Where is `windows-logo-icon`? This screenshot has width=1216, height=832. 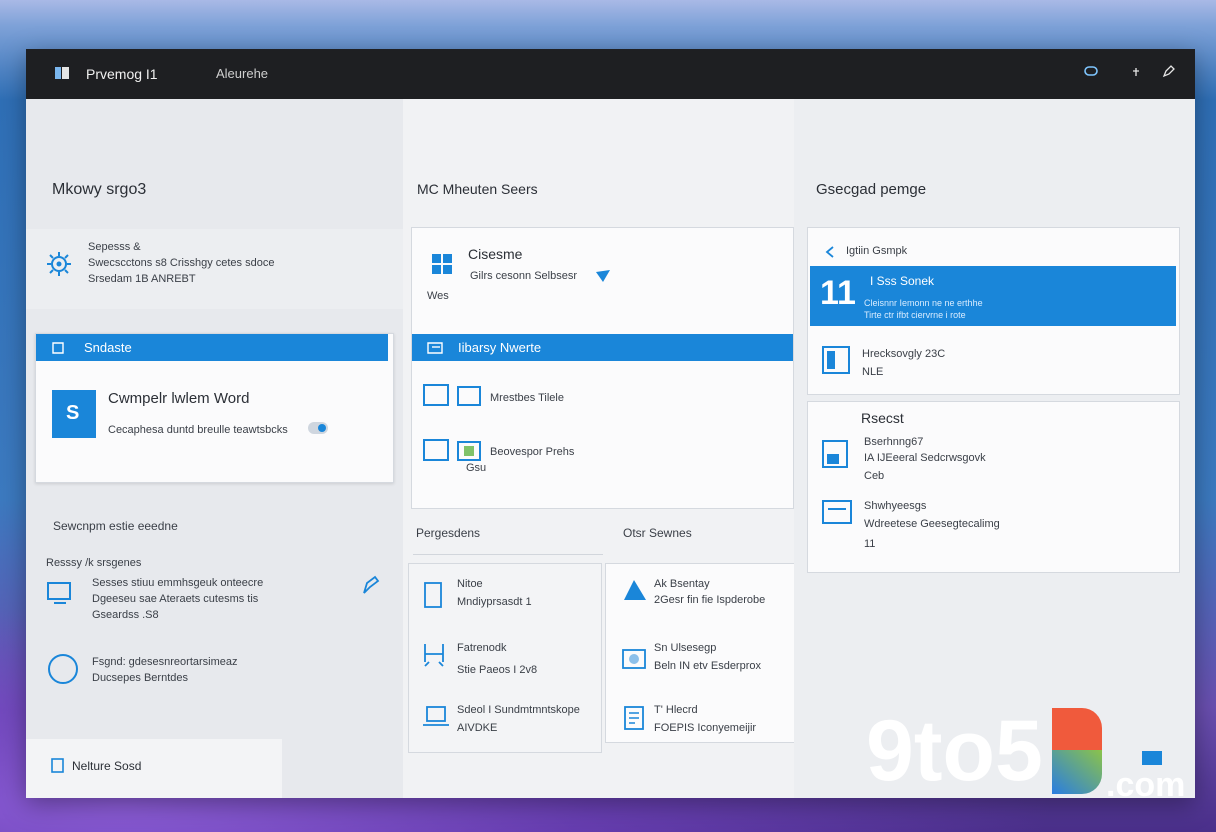
windows-logo-icon is located at coordinates (442, 264).